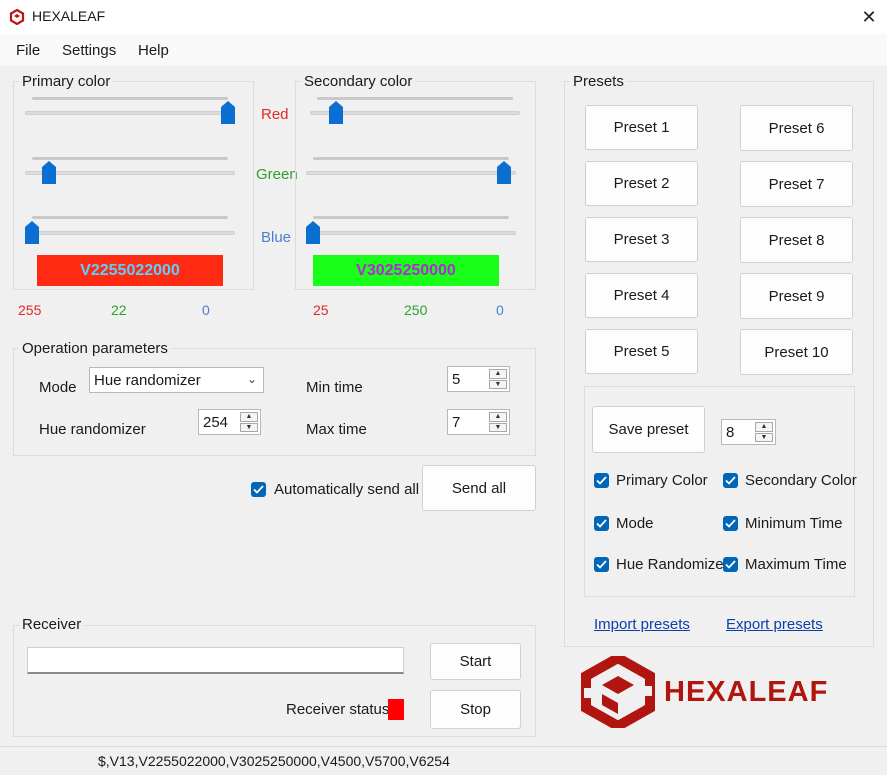  What do you see at coordinates (415, 98) in the screenshot?
I see `secondary-red-tick` at bounding box center [415, 98].